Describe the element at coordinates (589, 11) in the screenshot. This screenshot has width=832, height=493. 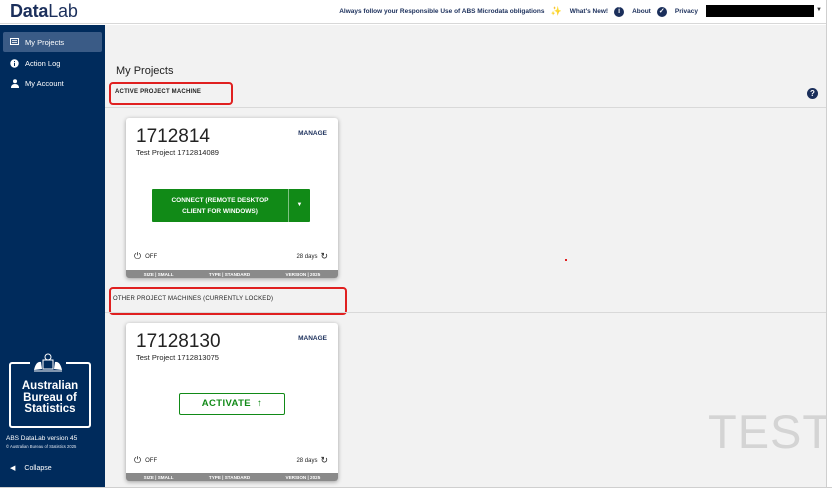
I see `whats-new-link: What's New!` at that location.